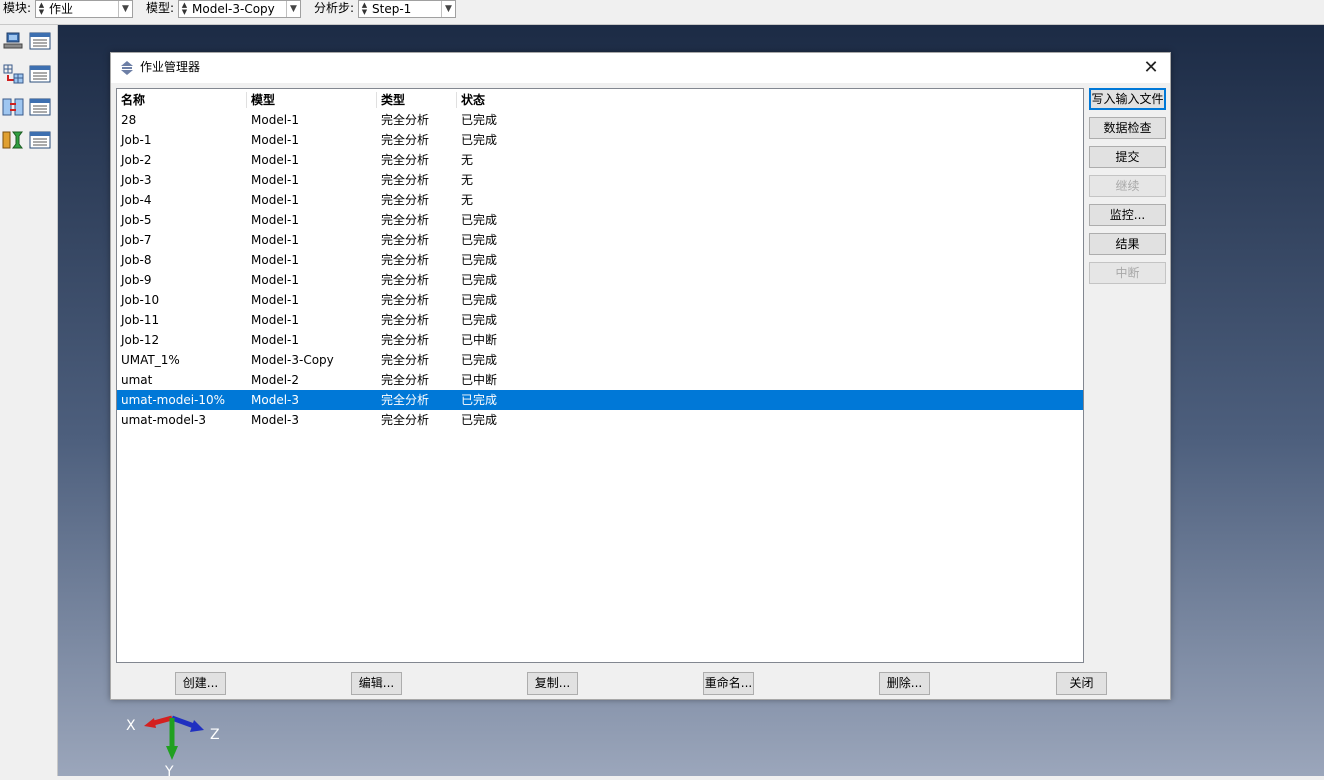  Describe the element at coordinates (1127, 186) in the screenshot. I see `continue-button: 继续` at that location.